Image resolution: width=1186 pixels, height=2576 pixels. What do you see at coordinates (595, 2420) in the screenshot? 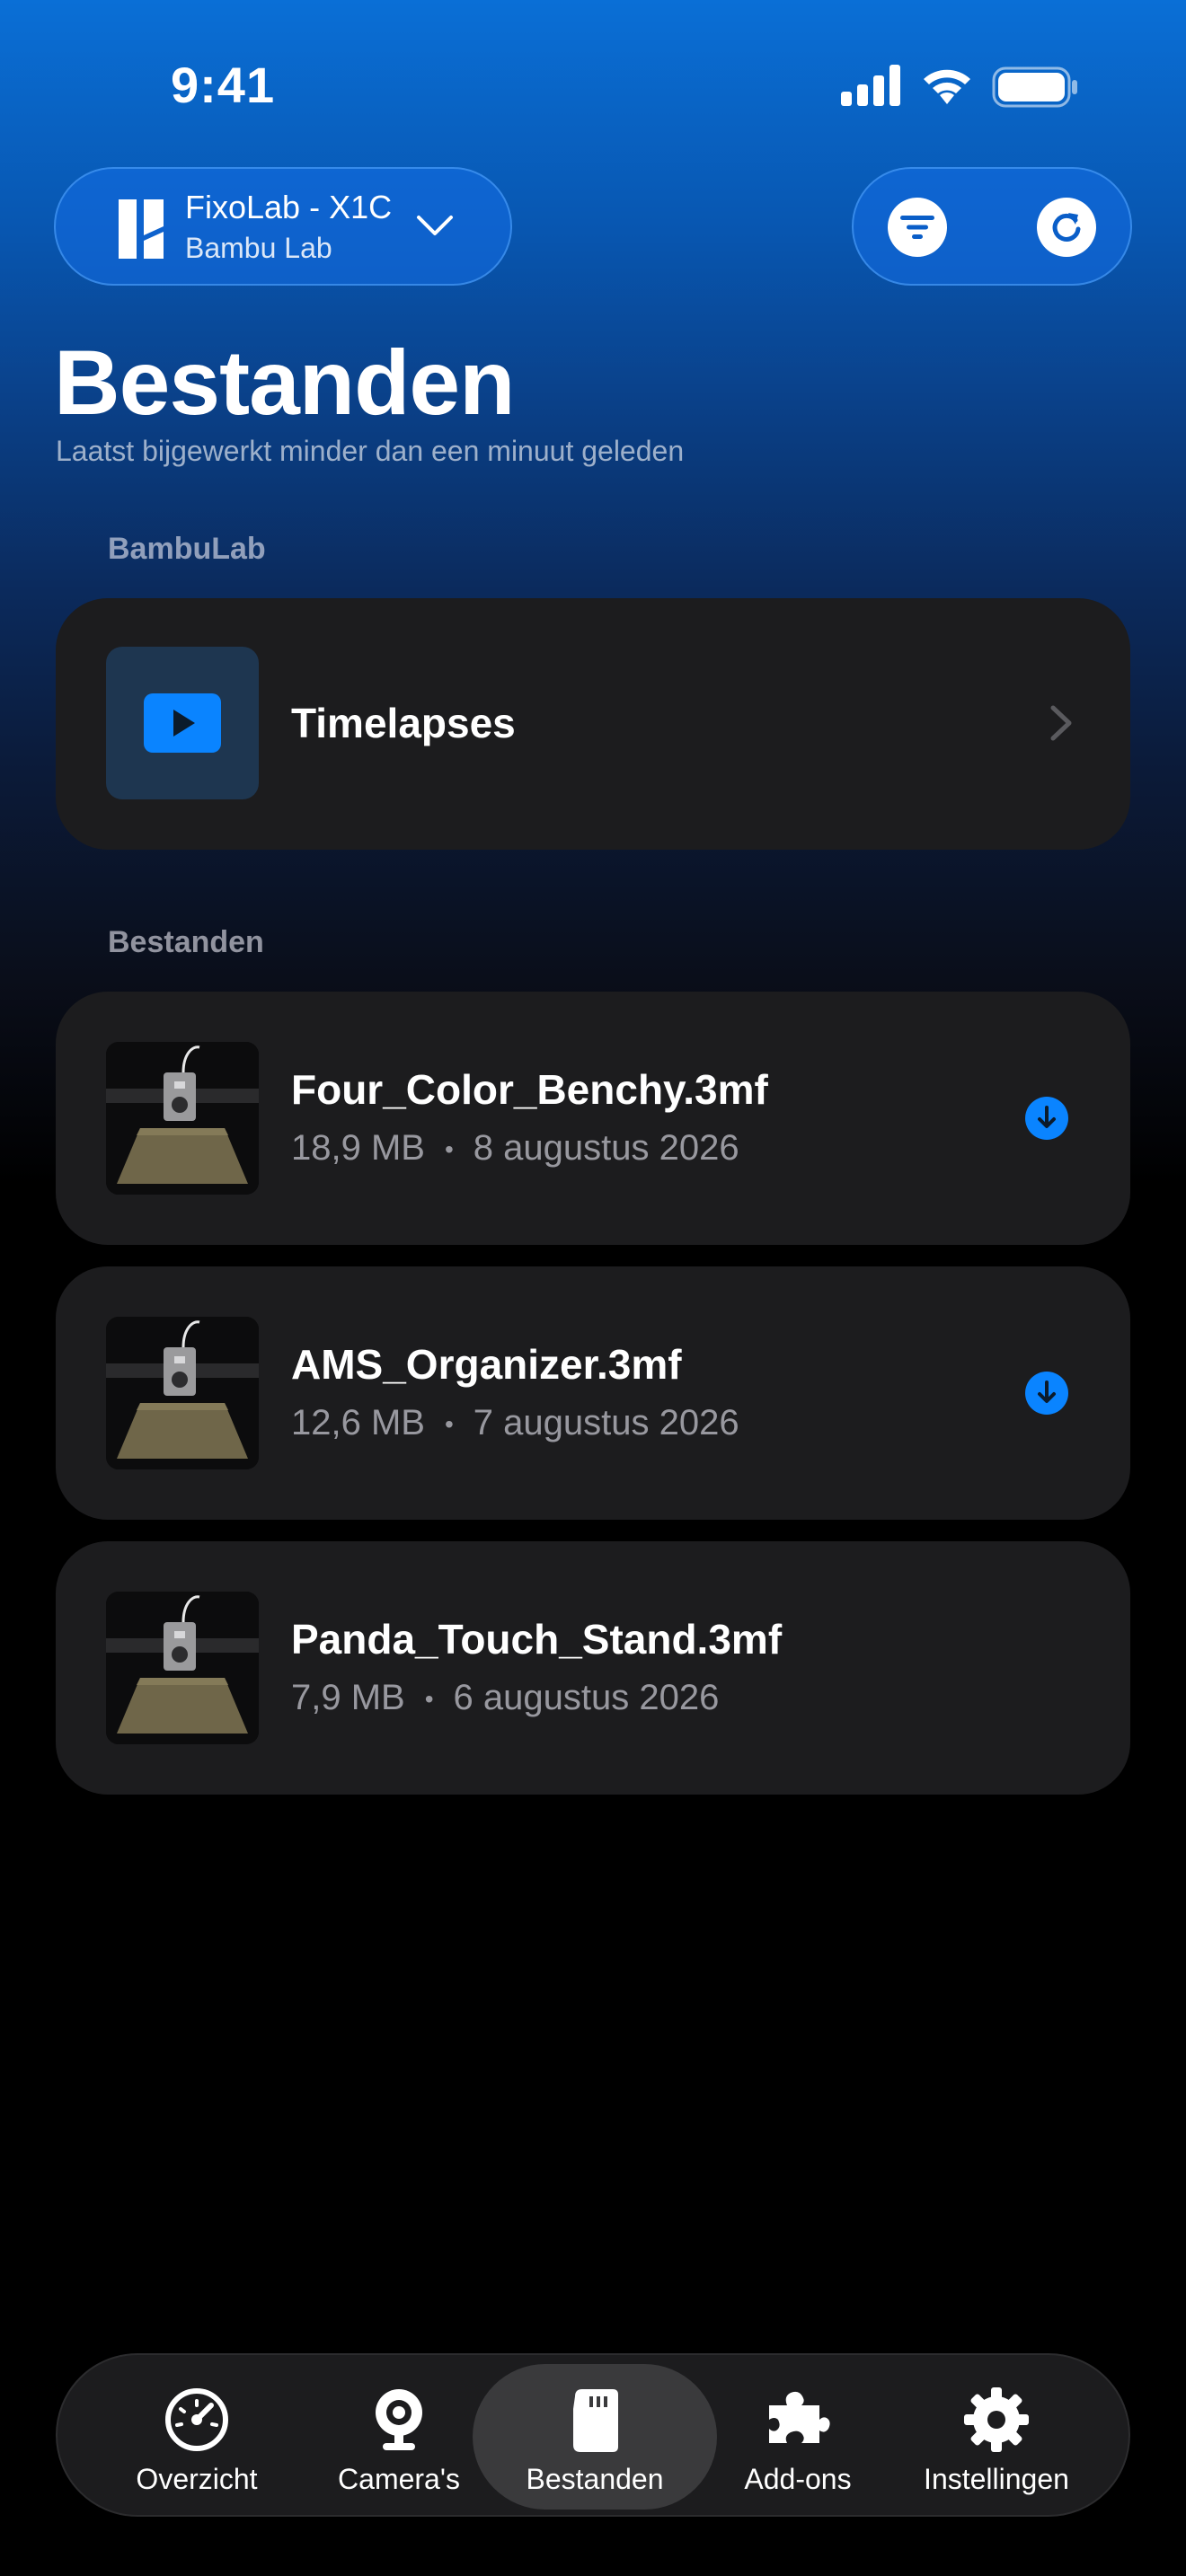
I see `sd-card-icon` at bounding box center [595, 2420].